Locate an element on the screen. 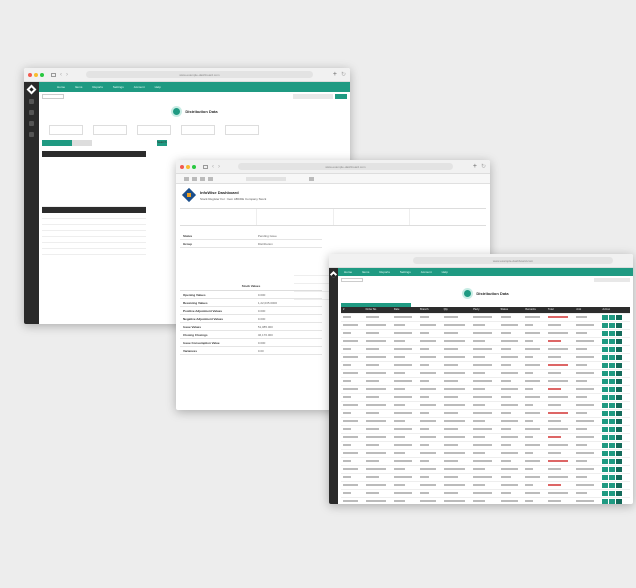 The width and height of the screenshot is (636, 588). nav-item: Items is located at coordinates (78, 87).